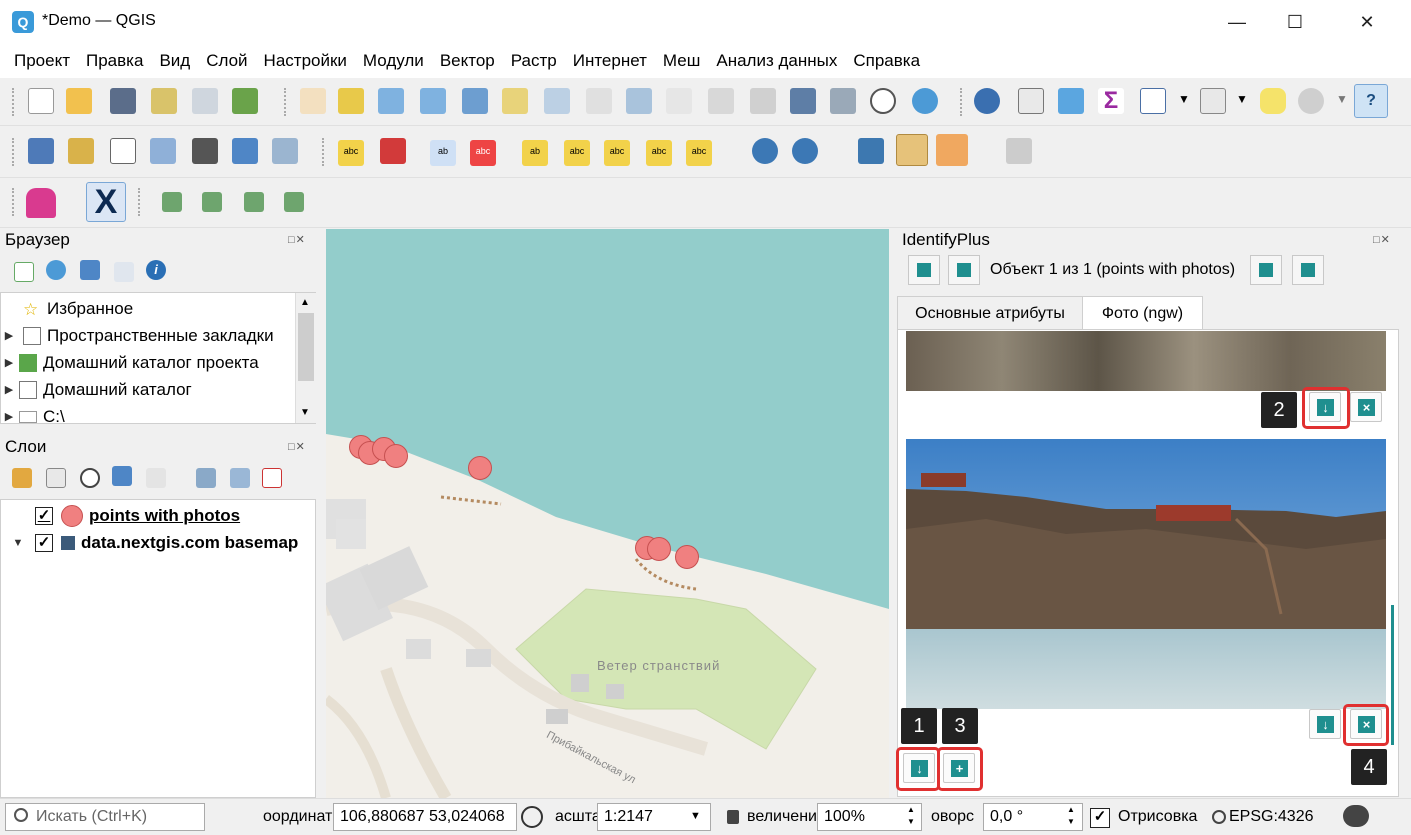  I want to click on db-manager-icon, so click(912, 150).